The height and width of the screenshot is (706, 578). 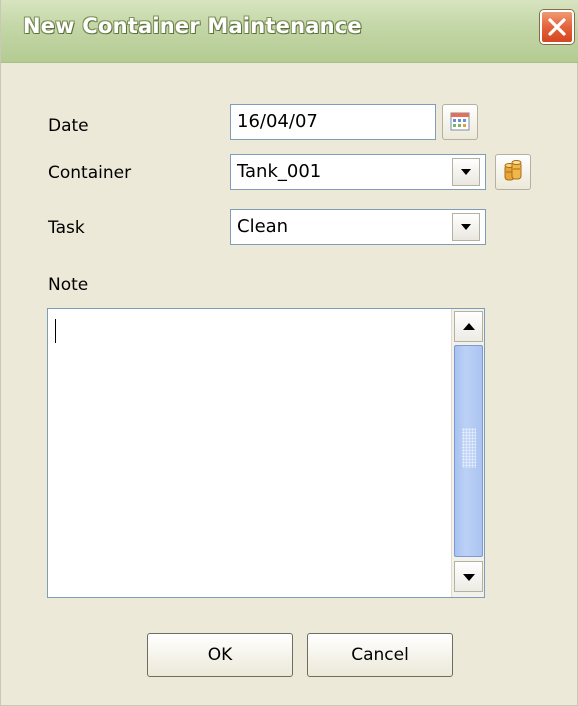 I want to click on scroll-down-button, so click(x=468, y=576).